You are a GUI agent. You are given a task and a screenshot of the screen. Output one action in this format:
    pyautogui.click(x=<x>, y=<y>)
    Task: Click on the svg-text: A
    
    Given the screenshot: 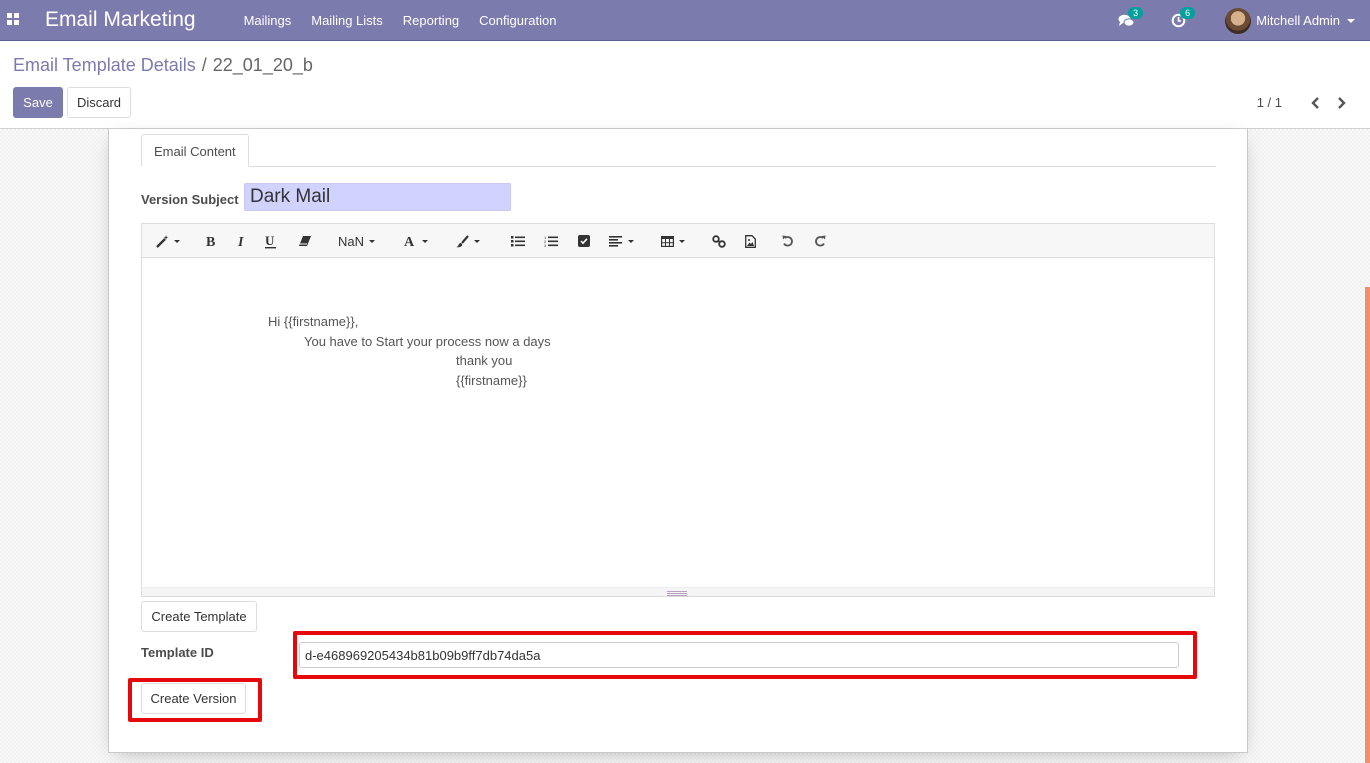 What is the action you would take?
    pyautogui.click(x=409, y=241)
    